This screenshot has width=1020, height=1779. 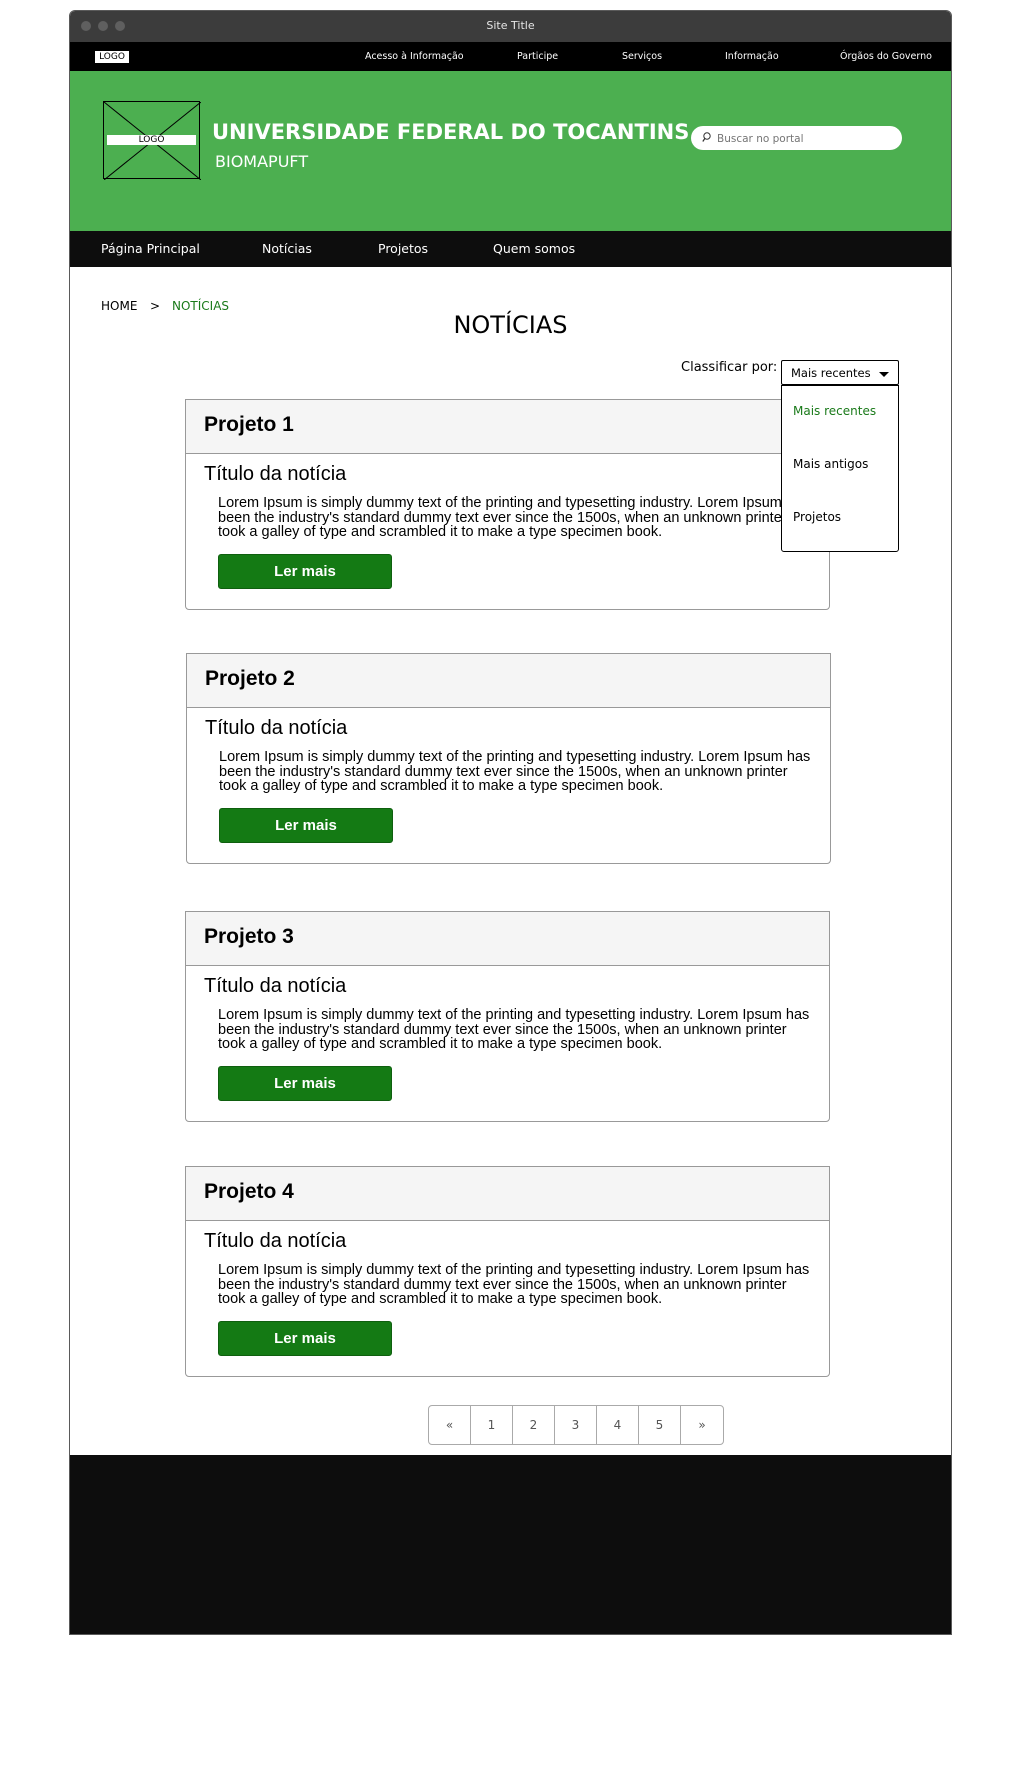 I want to click on card-header: Projeto 1, so click(x=507, y=427).